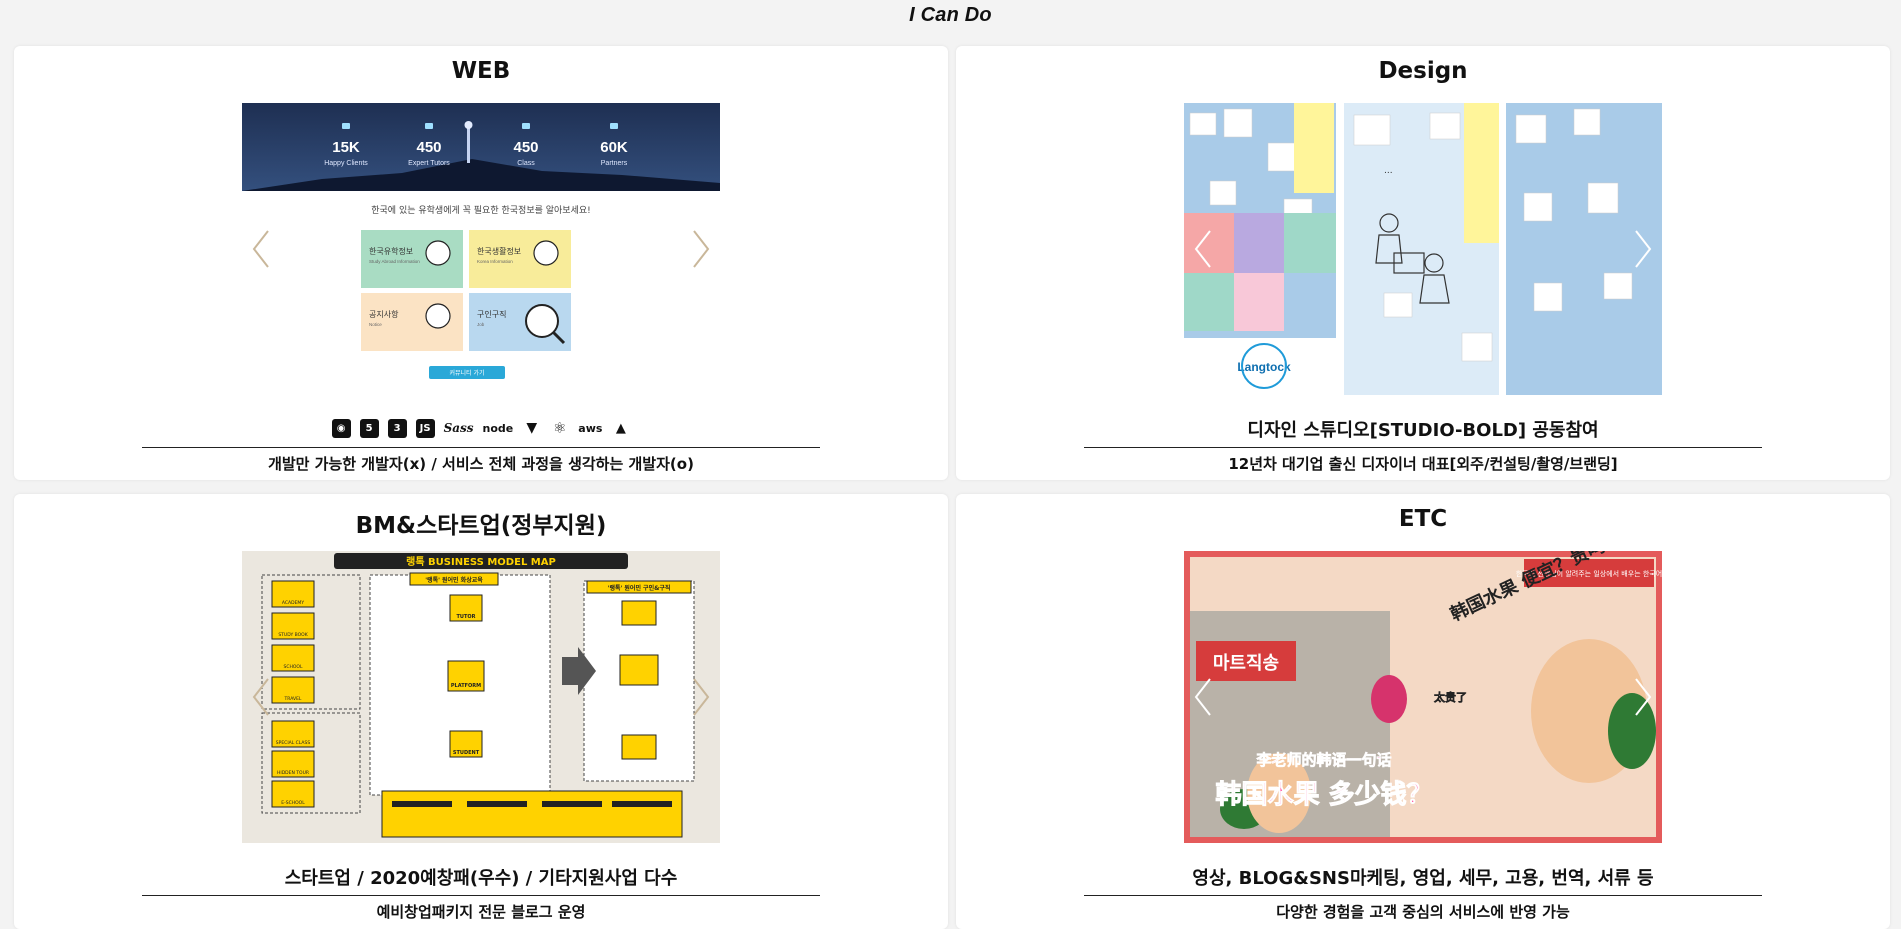 This screenshot has width=1901, height=929. I want to click on firebase-icon: ▲, so click(620, 428).